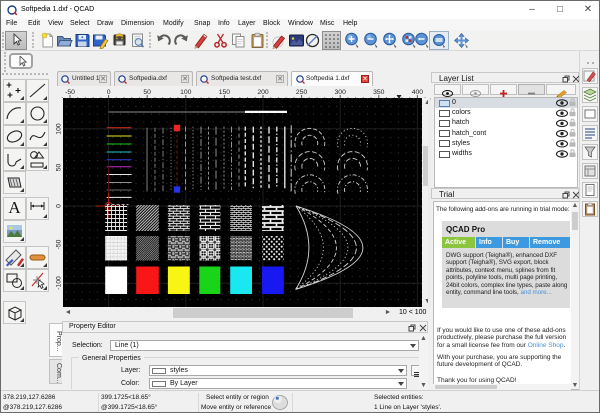 This screenshot has height=413, width=600. I want to click on svg-text: 300, so click(341, 92).